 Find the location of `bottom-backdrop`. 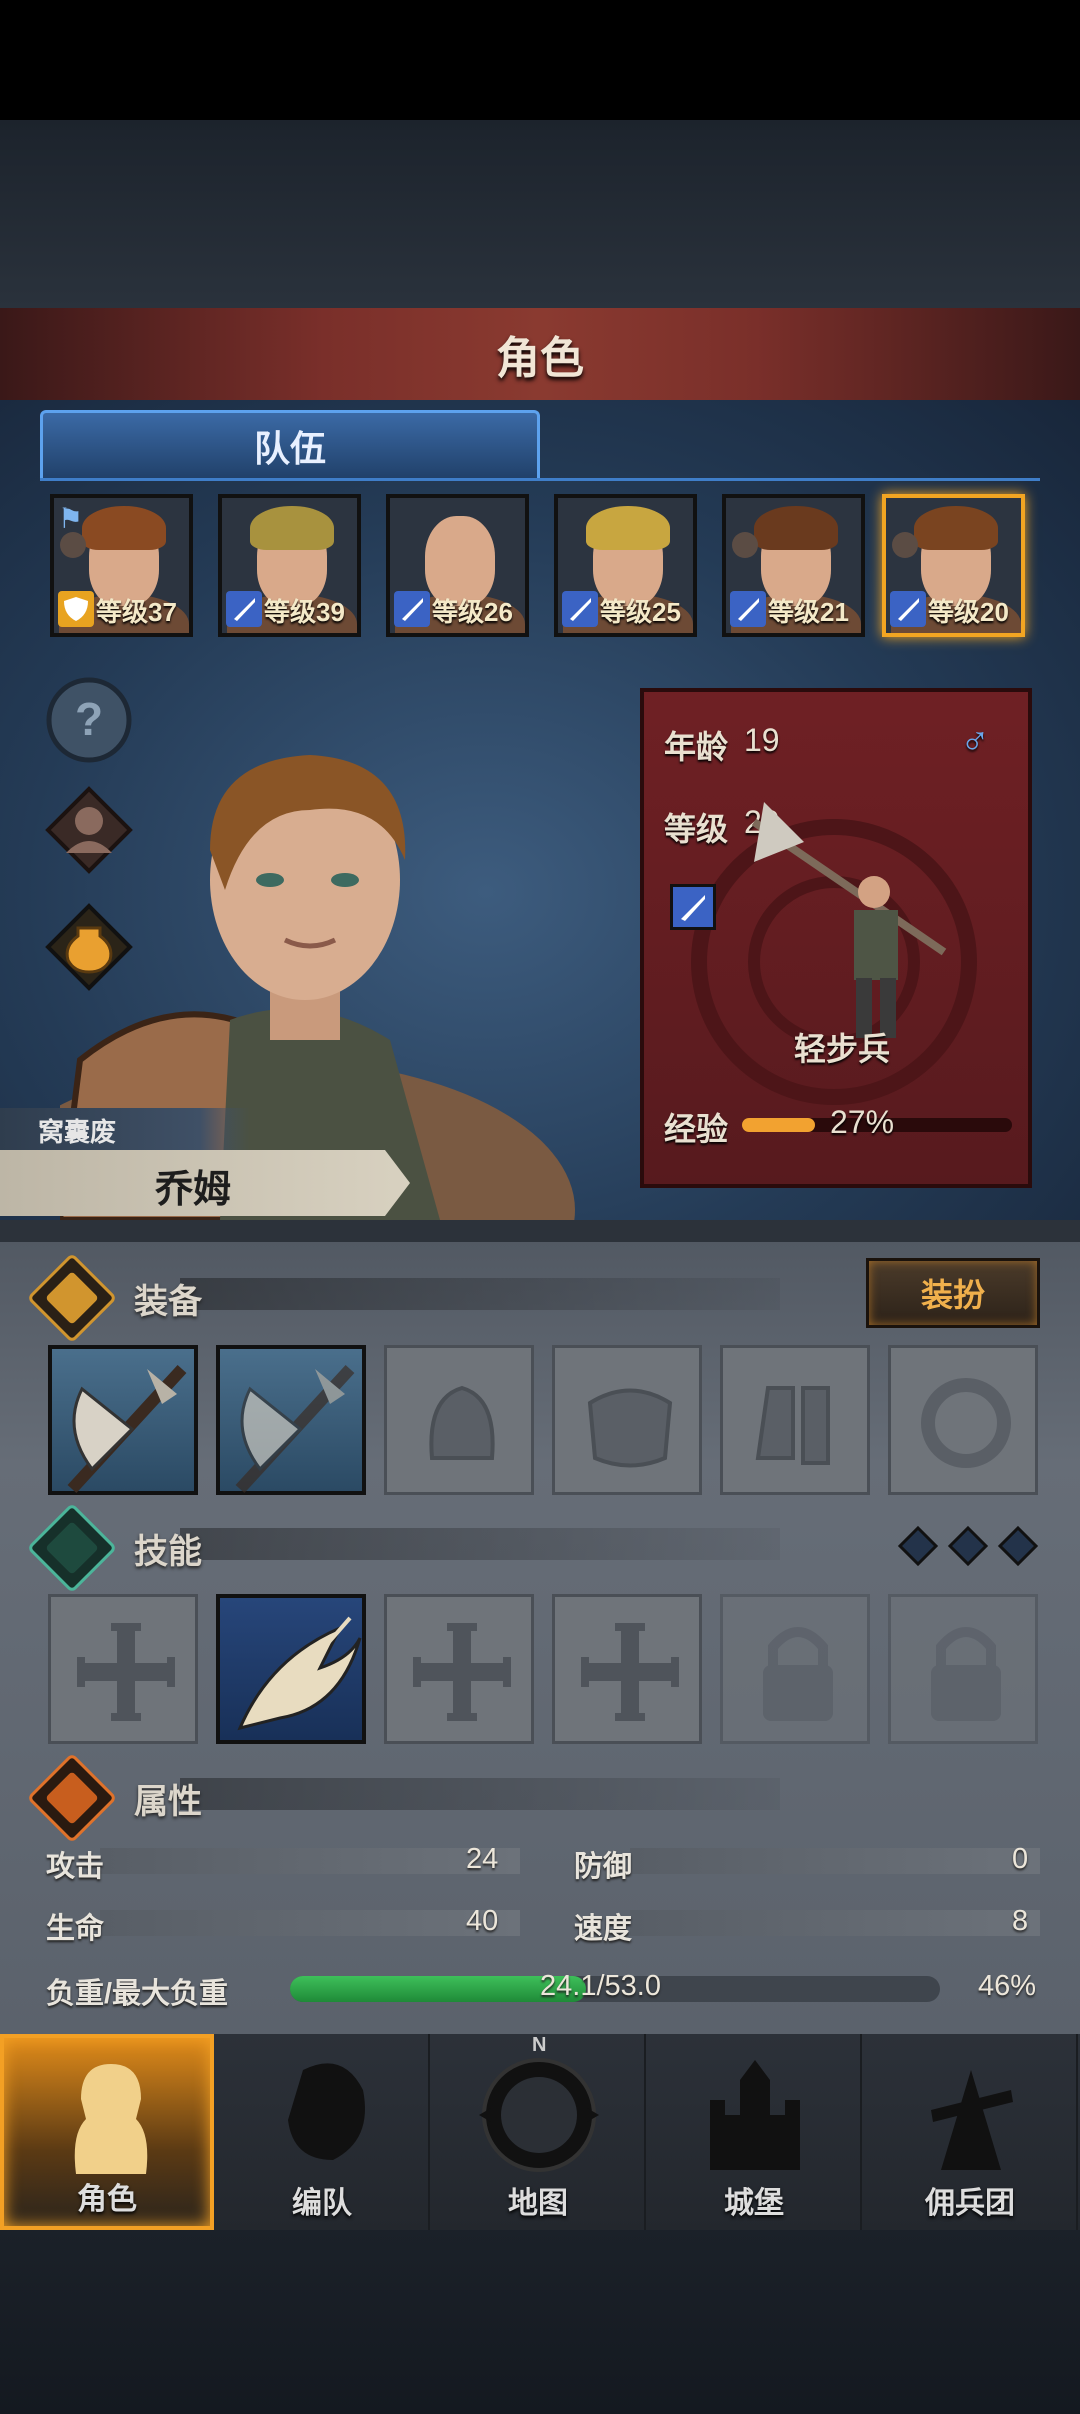

bottom-backdrop is located at coordinates (540, 2322).